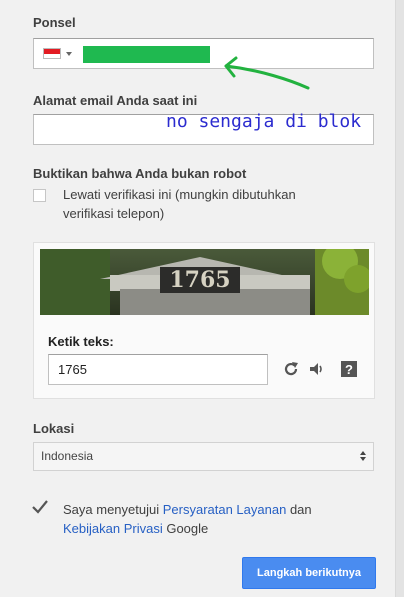  Describe the element at coordinates (54, 428) in the screenshot. I see `location-label: Lokasi` at that location.